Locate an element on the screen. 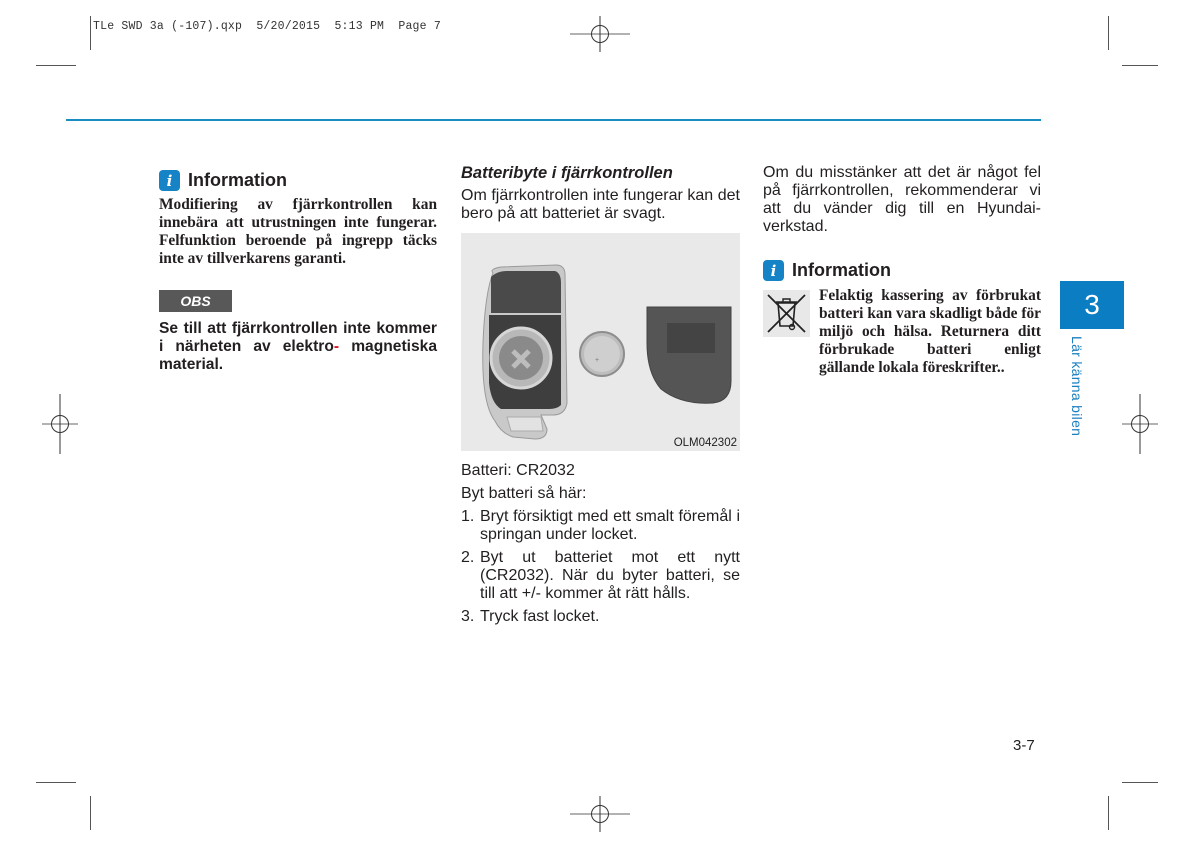  obs-label: OBS is located at coordinates (195, 301).